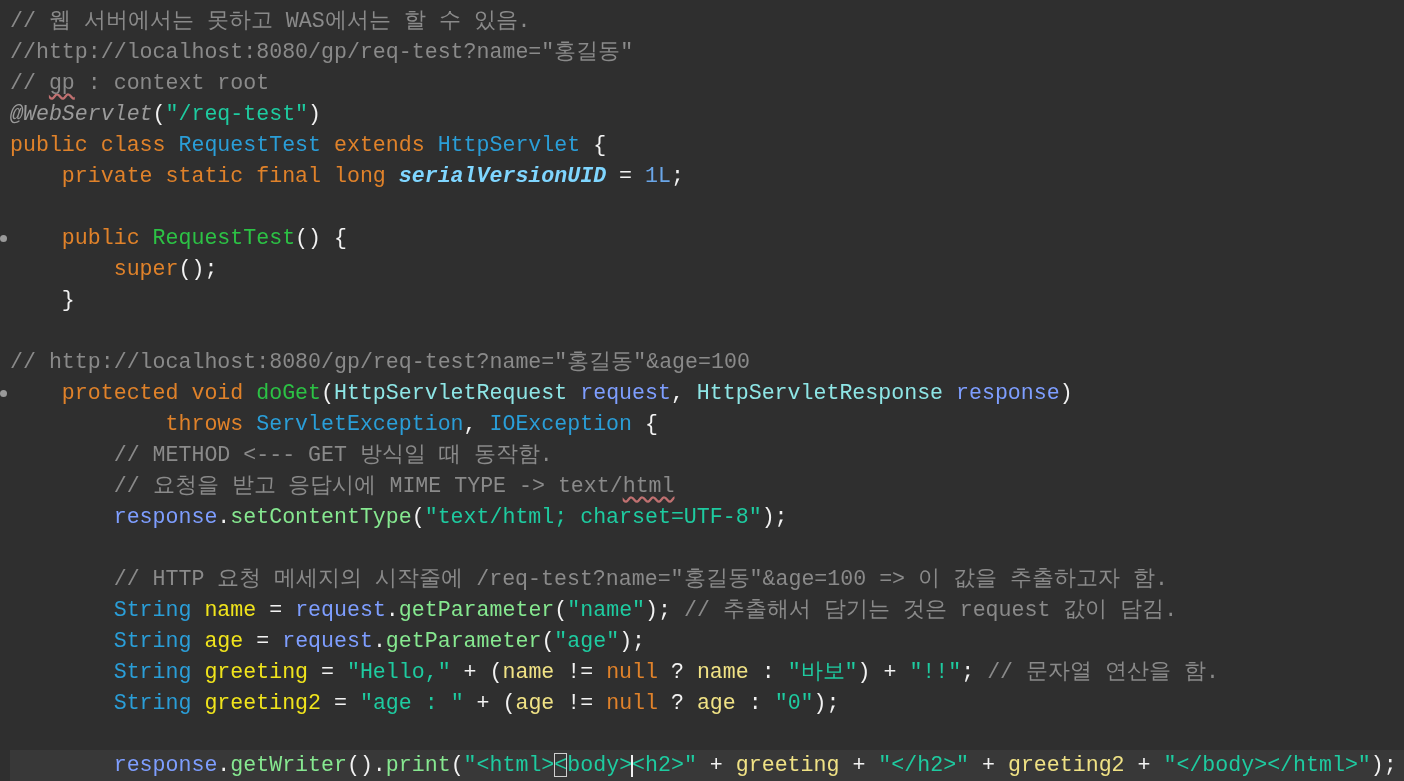 The height and width of the screenshot is (781, 1404). What do you see at coordinates (380, 362) in the screenshot?
I see `code-line: // http://localhost:8080/gp/req-test?name="홍길동"&age=100` at bounding box center [380, 362].